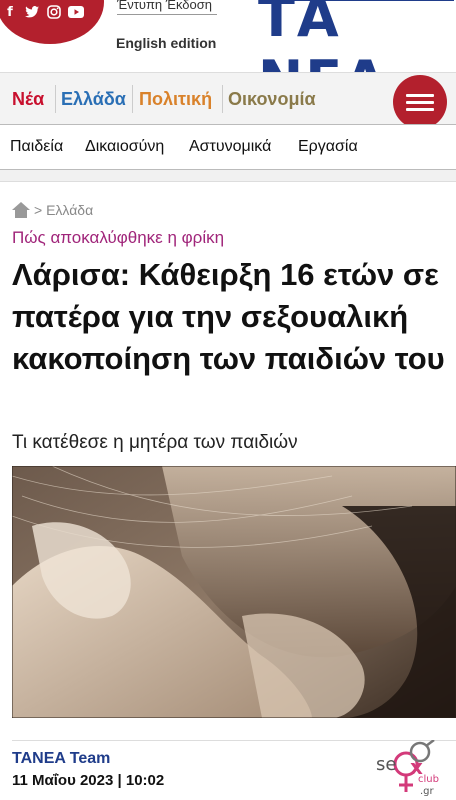  I want to click on nav-item-label: Ελλάδα, so click(93, 99).